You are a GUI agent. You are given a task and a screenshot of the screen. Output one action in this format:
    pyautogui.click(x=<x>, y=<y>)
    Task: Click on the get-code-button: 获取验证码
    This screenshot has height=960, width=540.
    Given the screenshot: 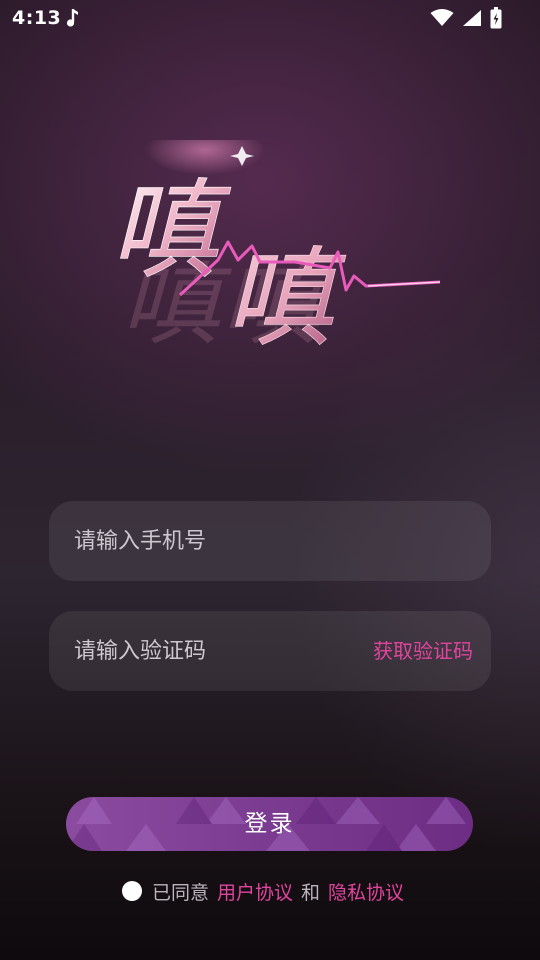 What is the action you would take?
    pyautogui.click(x=423, y=651)
    